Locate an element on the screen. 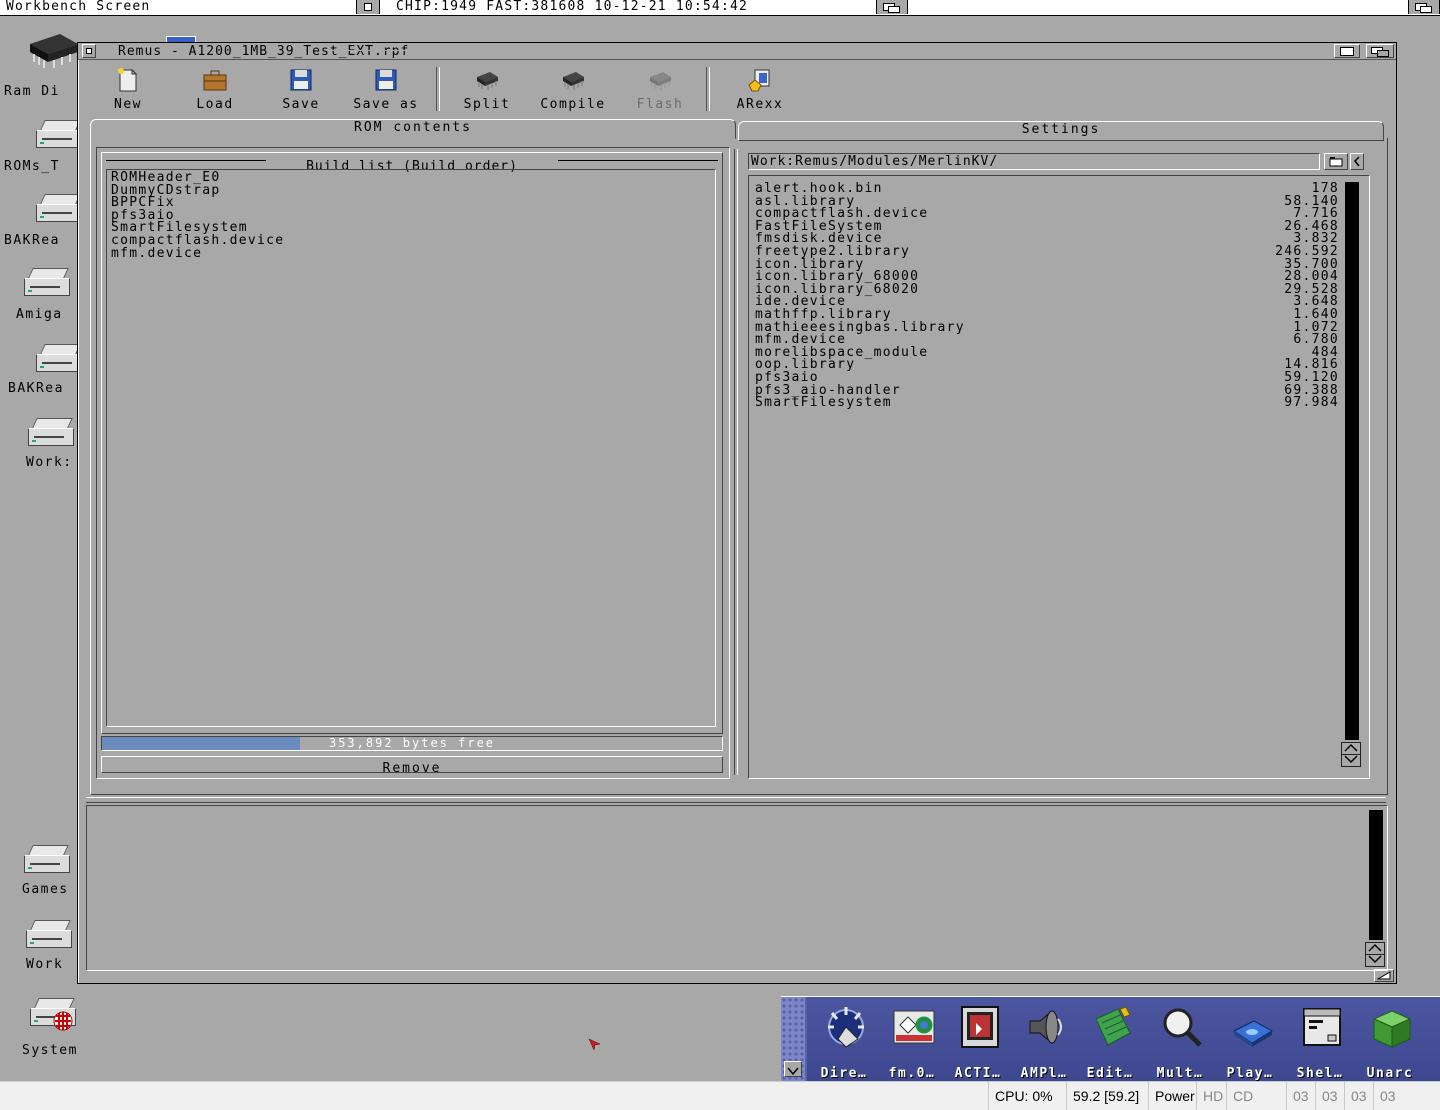 The image size is (1440, 1110). free-space-gauge: 353,892 bytes free is located at coordinates (412, 743).